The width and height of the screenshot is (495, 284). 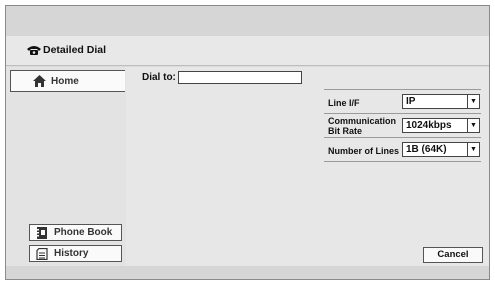 I want to click on history-button-label: History, so click(x=71, y=253).